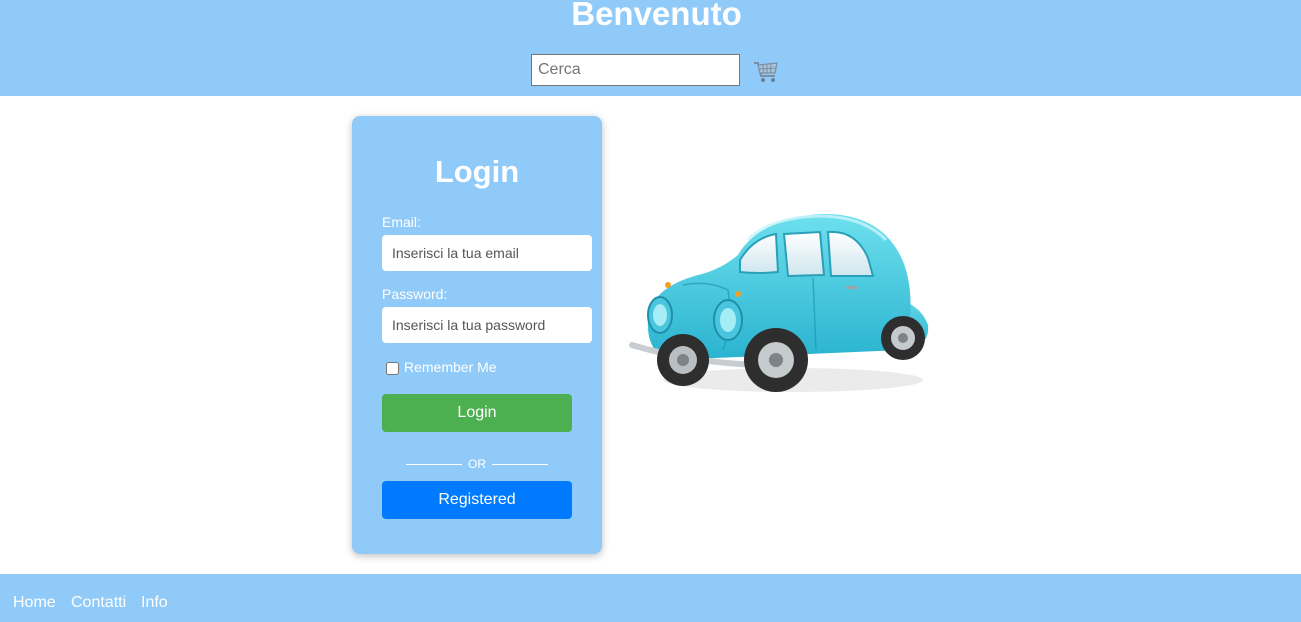  I want to click on login-title: Login, so click(477, 171).